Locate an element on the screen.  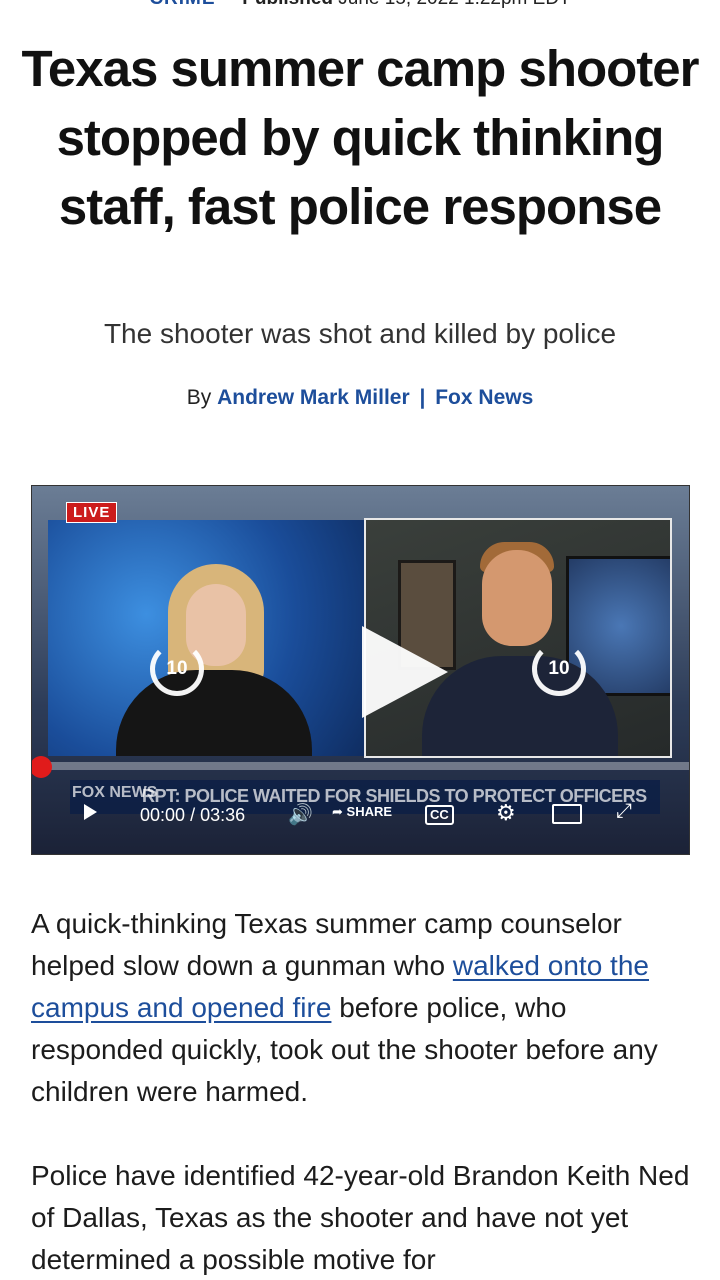
published-date: June 15, 2022 1:22pm EDT is located at coordinates (454, 4).